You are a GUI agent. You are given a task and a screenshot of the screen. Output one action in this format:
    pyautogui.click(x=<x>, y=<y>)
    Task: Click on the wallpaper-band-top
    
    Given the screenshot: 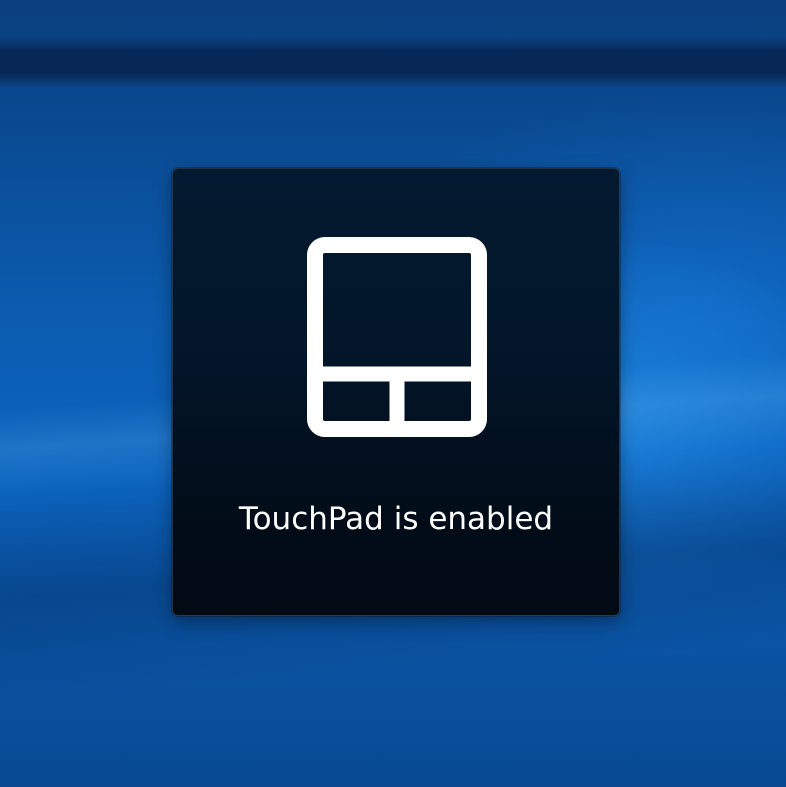 What is the action you would take?
    pyautogui.click(x=393, y=62)
    